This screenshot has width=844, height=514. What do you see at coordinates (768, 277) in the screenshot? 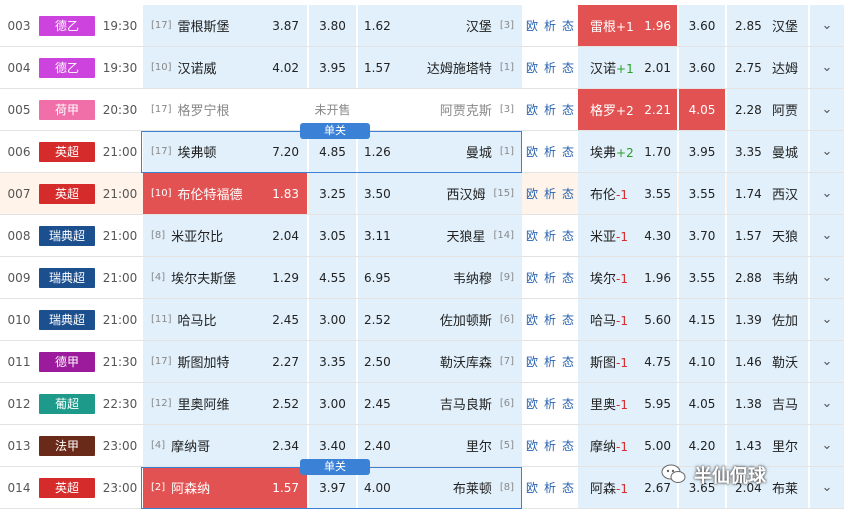
I see `handicap-away-cell: 2.88 韦纳` at bounding box center [768, 277].